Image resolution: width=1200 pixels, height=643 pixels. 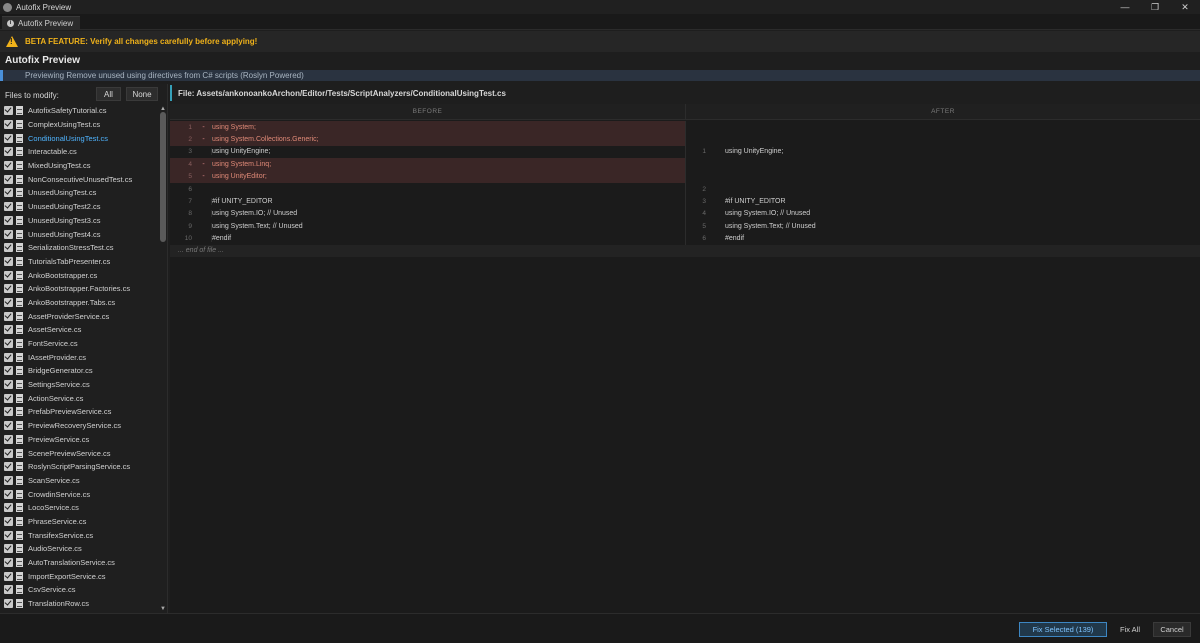 What do you see at coordinates (704, 226) in the screenshot?
I see `line-number: 5` at bounding box center [704, 226].